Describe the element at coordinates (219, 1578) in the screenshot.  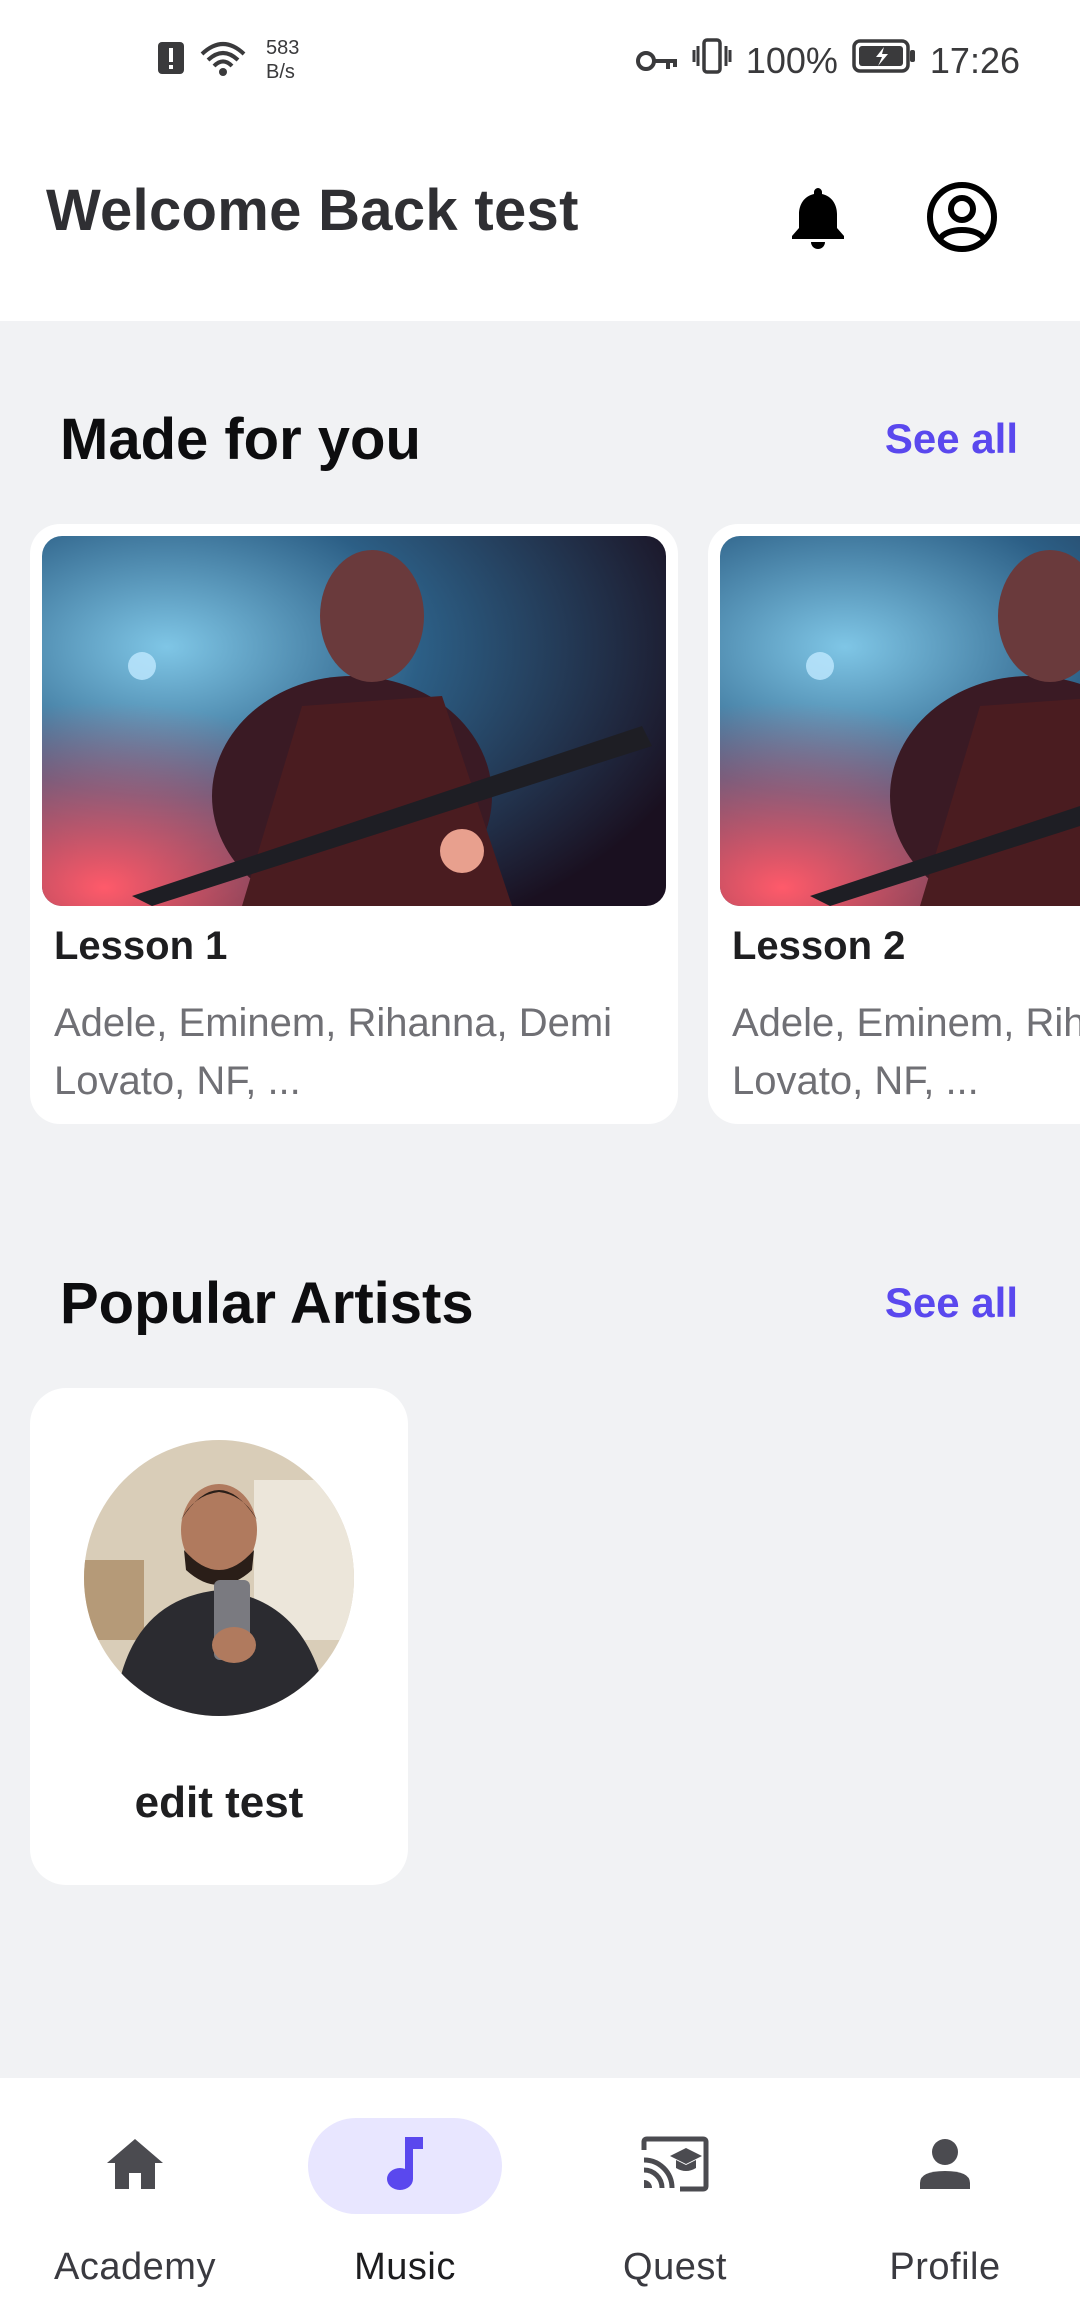
I see `artist-selfie-photo` at that location.